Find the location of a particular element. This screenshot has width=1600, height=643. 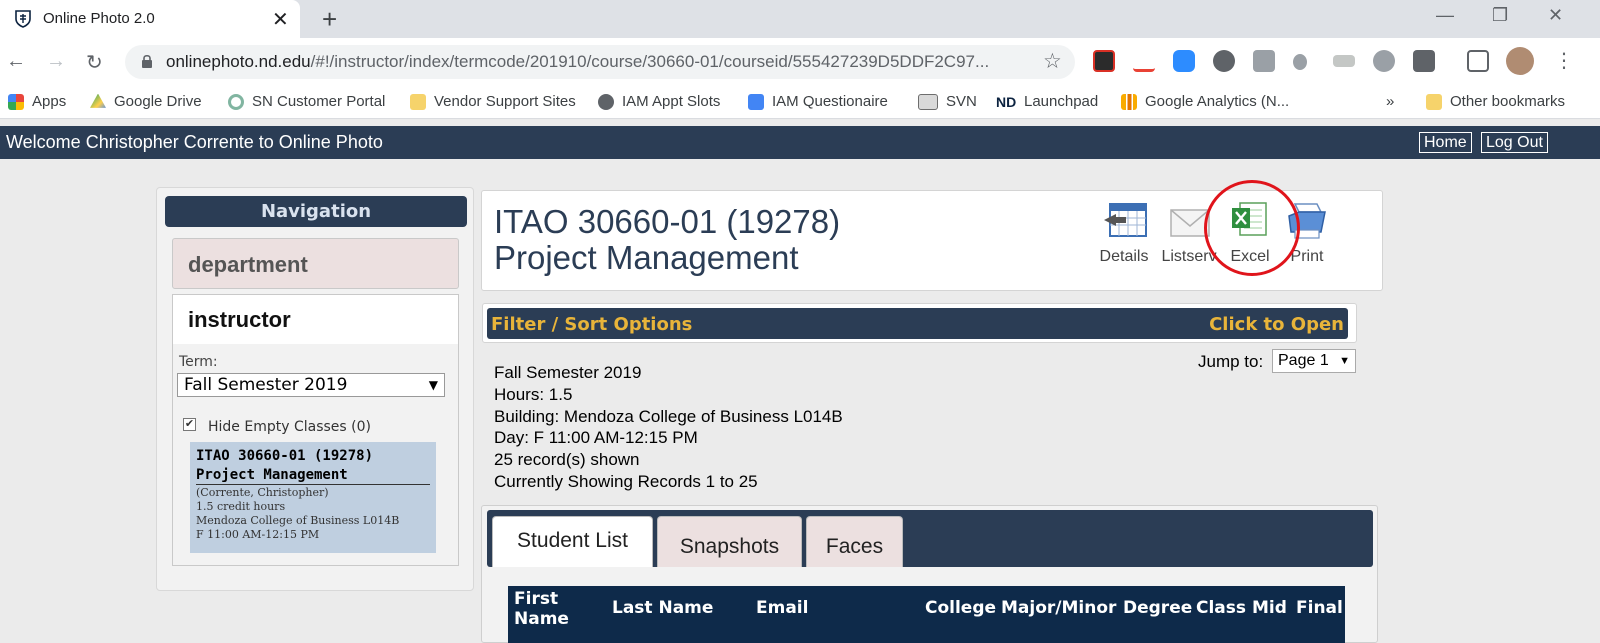

url-host: onlinephoto.nd.edu is located at coordinates (238, 61).